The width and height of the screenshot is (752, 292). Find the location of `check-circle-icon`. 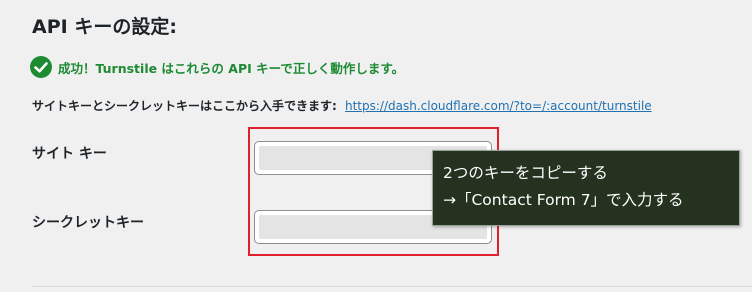

check-circle-icon is located at coordinates (41, 67).